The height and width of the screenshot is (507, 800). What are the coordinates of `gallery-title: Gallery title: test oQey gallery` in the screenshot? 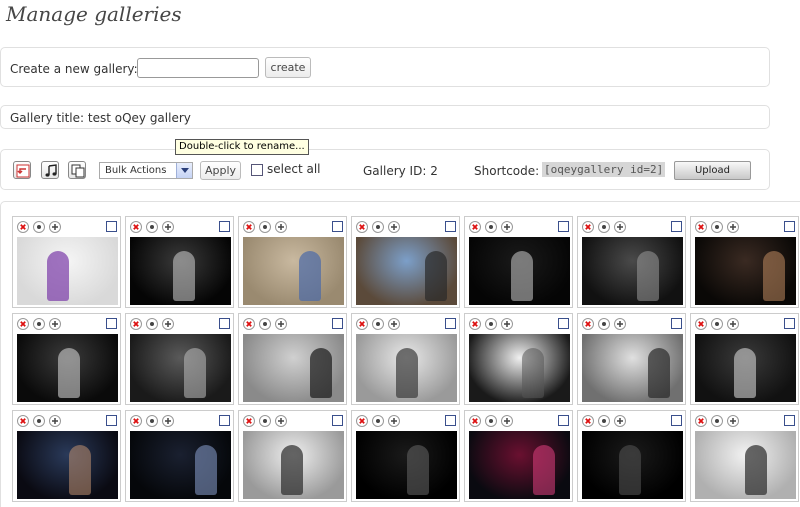 It's located at (100, 118).